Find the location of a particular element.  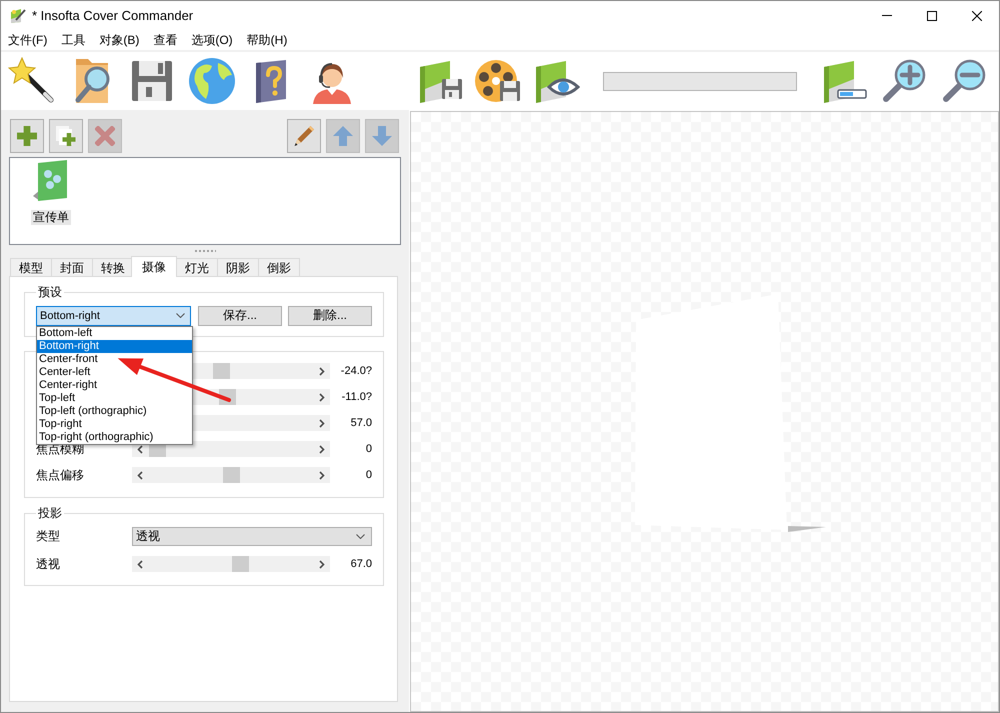

film-reel-save-icon is located at coordinates (498, 81).